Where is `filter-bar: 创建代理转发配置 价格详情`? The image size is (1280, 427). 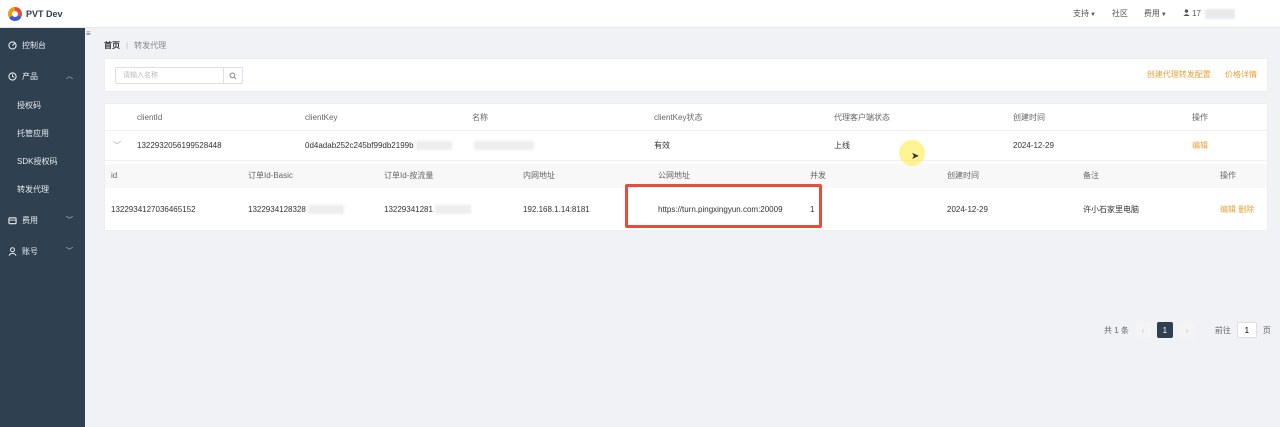
filter-bar: 创建代理转发配置 价格详情 is located at coordinates (686, 75).